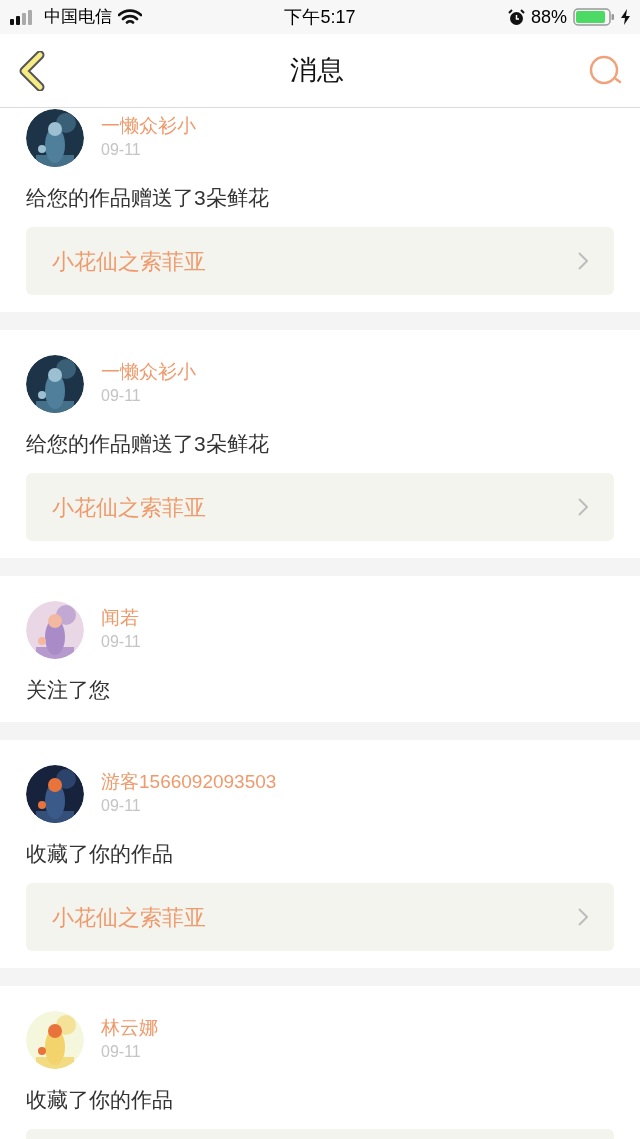 The image size is (640, 1139). What do you see at coordinates (320, 17) in the screenshot?
I see `status-time: 下午5:17` at bounding box center [320, 17].